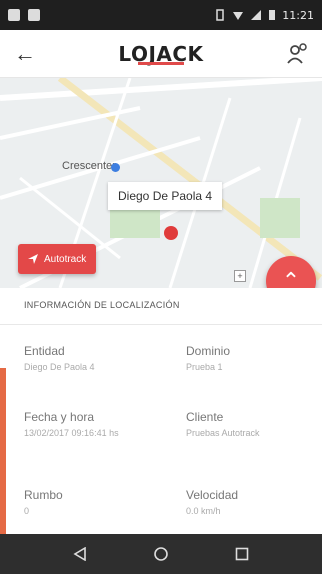 The height and width of the screenshot is (574, 322). What do you see at coordinates (298, 15) in the screenshot?
I see `status-time: 11:21` at bounding box center [298, 15].